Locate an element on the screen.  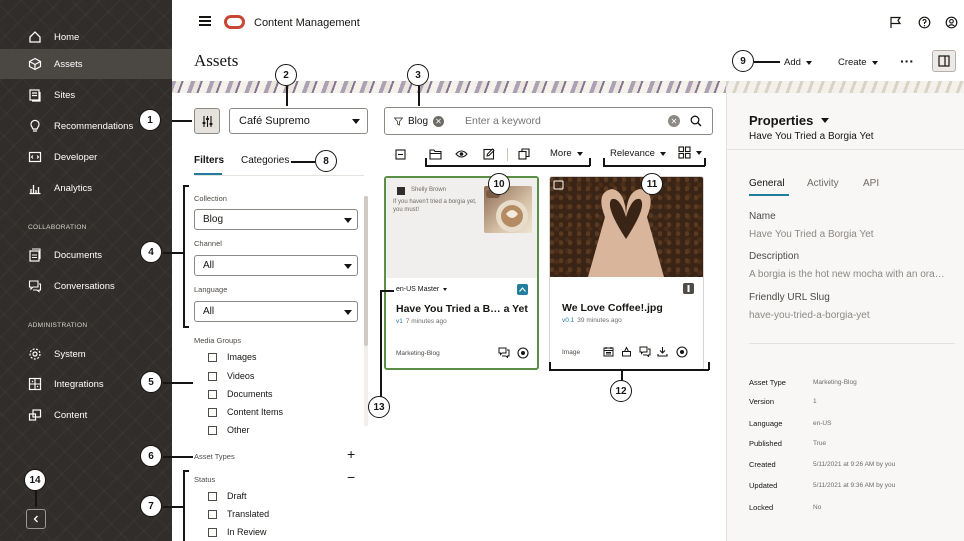
edit-icon is located at coordinates (489, 154).